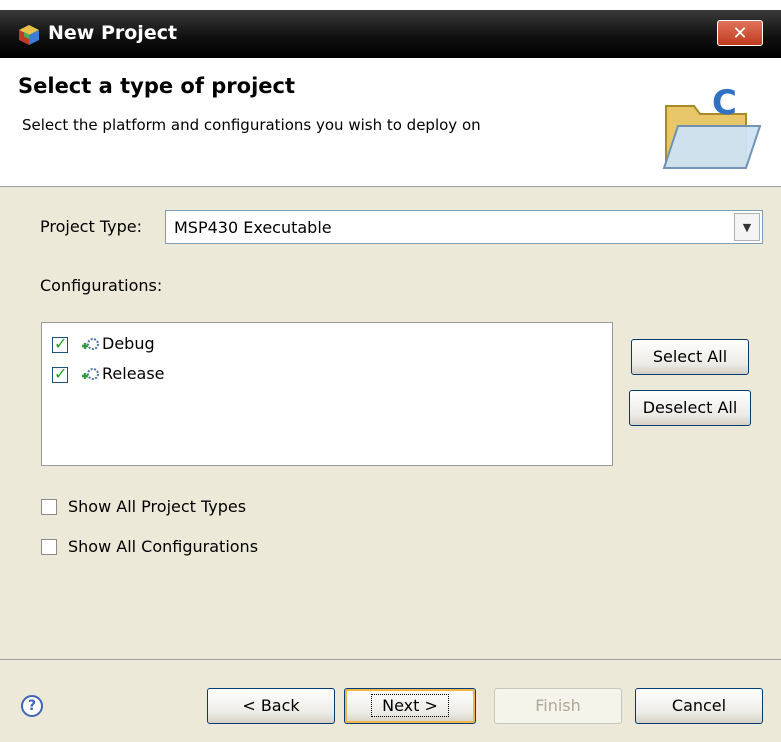  I want to click on close-button: ✕, so click(740, 33).